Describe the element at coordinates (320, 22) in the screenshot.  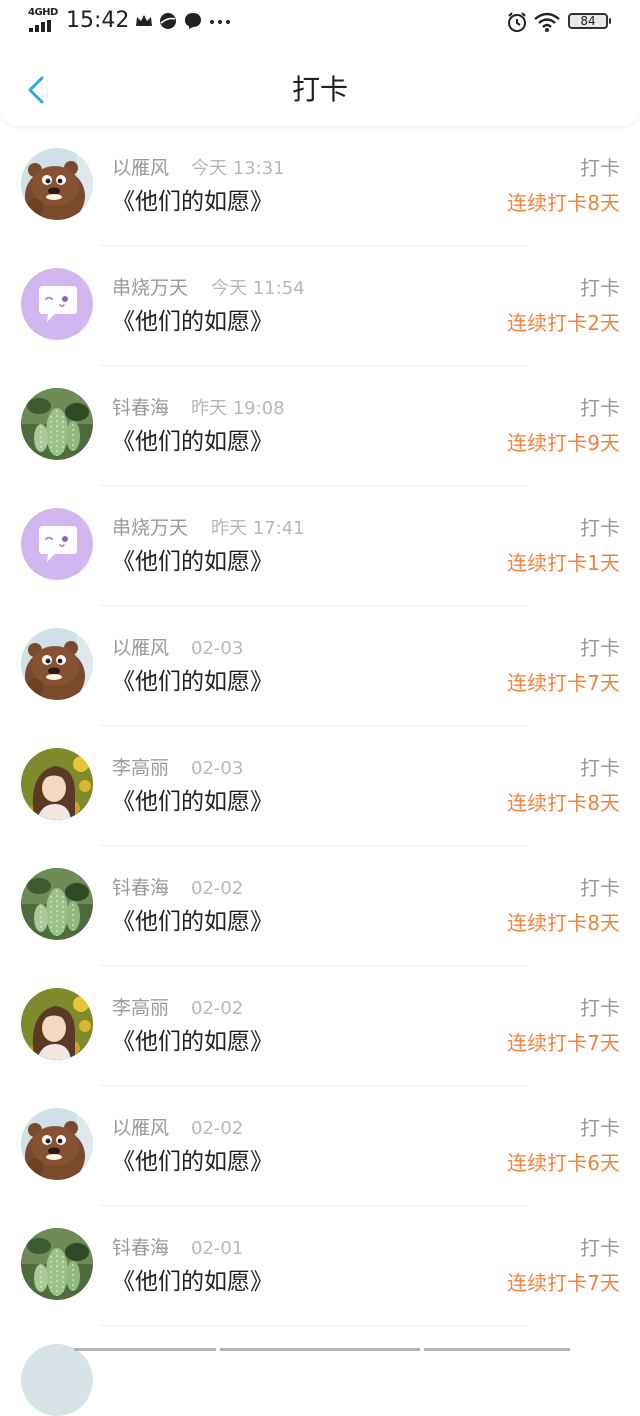
I see `status-bar: 4GHD 15:42 84` at that location.